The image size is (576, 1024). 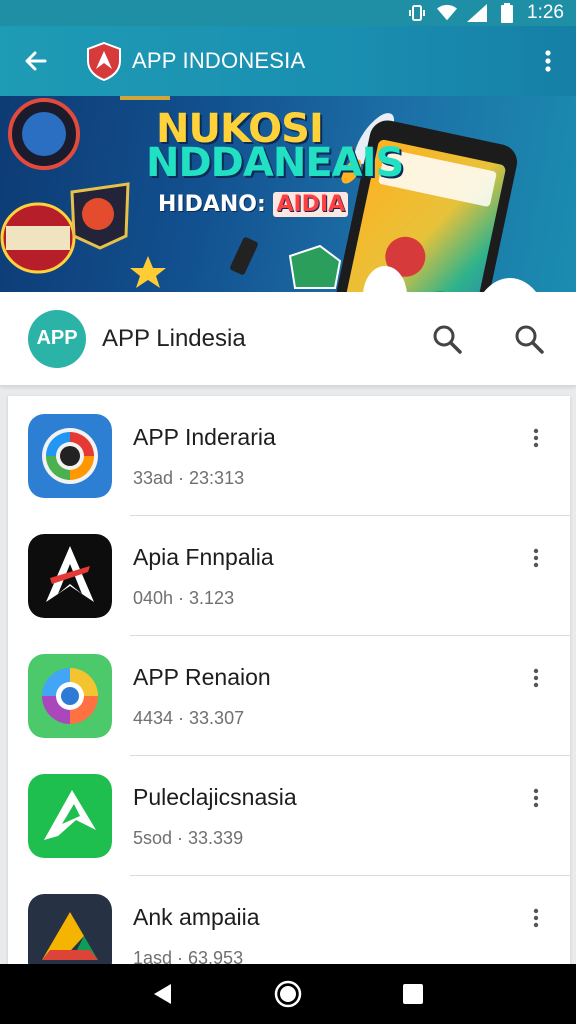 What do you see at coordinates (188, 838) in the screenshot?
I see `app-meta: 5sod · 33.339` at bounding box center [188, 838].